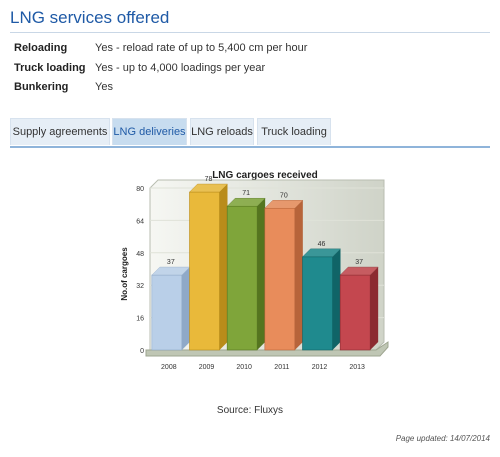 This screenshot has height=457, width=500. Describe the element at coordinates (50, 68) in the screenshot. I see `service-label: Truck loading` at that location.